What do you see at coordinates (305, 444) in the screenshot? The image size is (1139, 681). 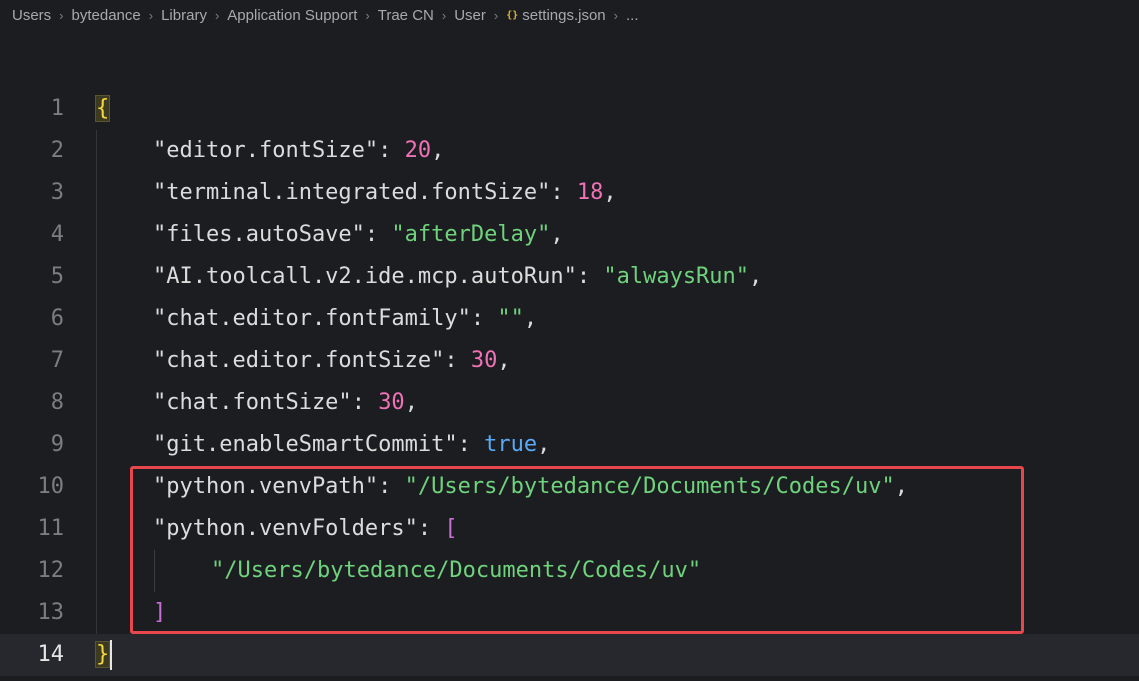 I see `json-key: "git.enableSmartCommit"` at bounding box center [305, 444].